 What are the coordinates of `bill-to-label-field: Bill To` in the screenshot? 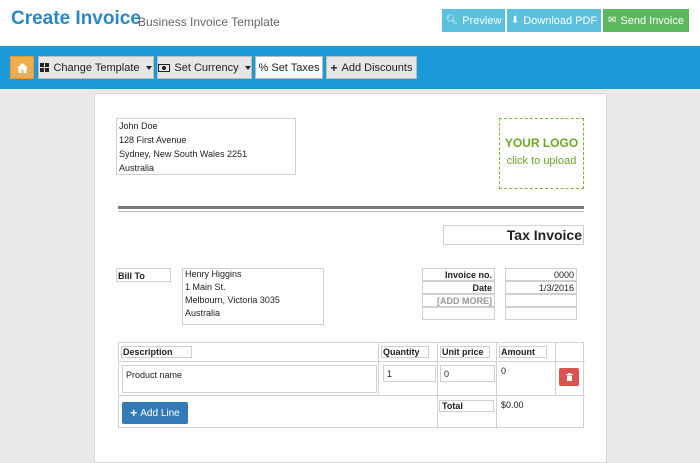 It's located at (143, 275).